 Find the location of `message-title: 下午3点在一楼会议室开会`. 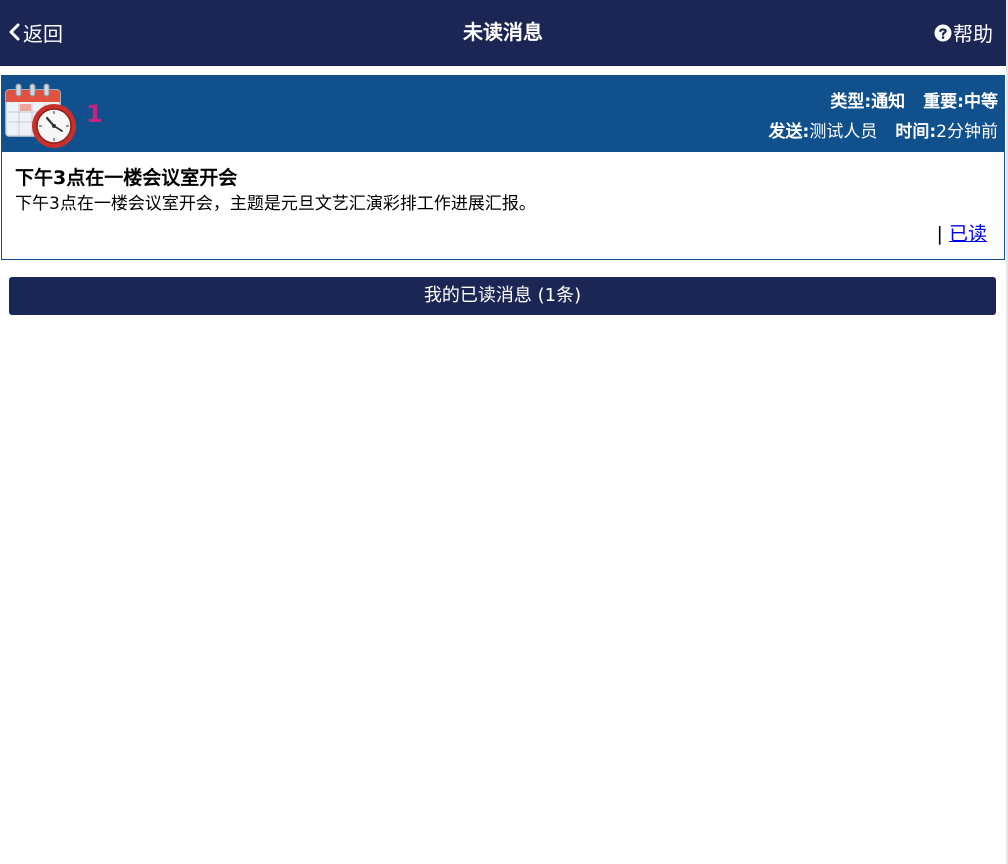

message-title: 下午3点在一楼会议室开会 is located at coordinates (126, 178).